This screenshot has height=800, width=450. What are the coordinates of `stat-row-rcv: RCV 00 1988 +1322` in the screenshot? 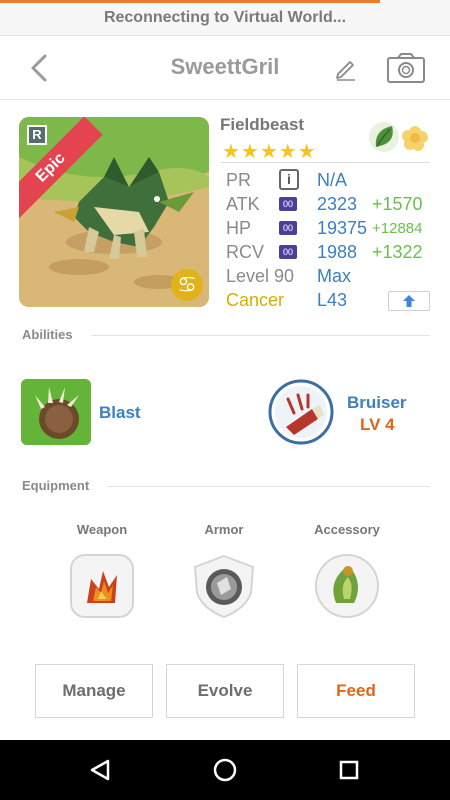 It's located at (329, 252).